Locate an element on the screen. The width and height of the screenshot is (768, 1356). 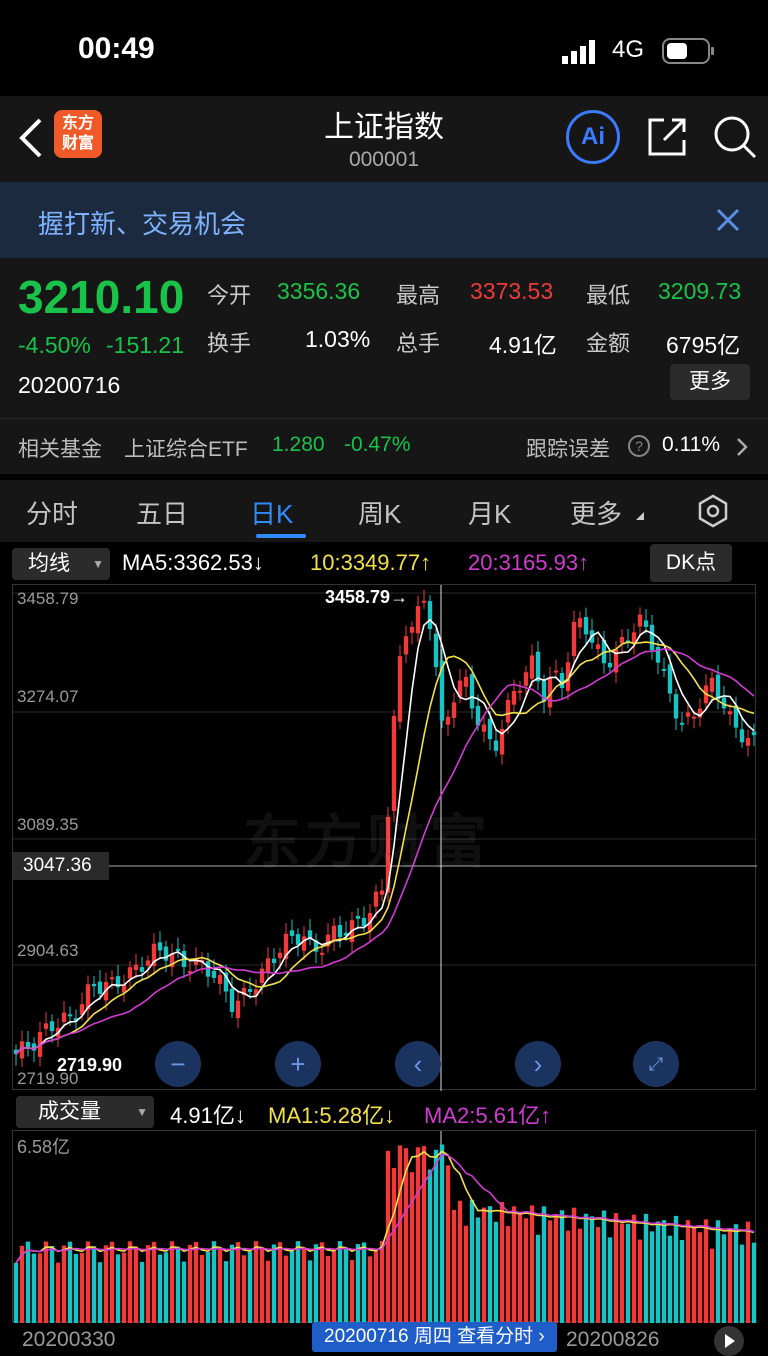
tab-intraday: 分时 is located at coordinates (52, 512).